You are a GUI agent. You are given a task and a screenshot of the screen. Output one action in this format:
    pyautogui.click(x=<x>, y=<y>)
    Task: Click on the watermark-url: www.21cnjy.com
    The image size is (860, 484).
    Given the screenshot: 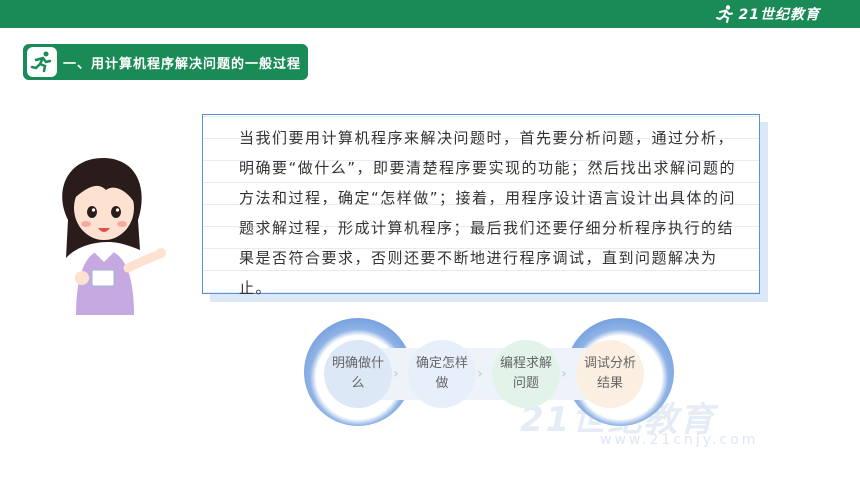 What is the action you would take?
    pyautogui.click(x=679, y=440)
    